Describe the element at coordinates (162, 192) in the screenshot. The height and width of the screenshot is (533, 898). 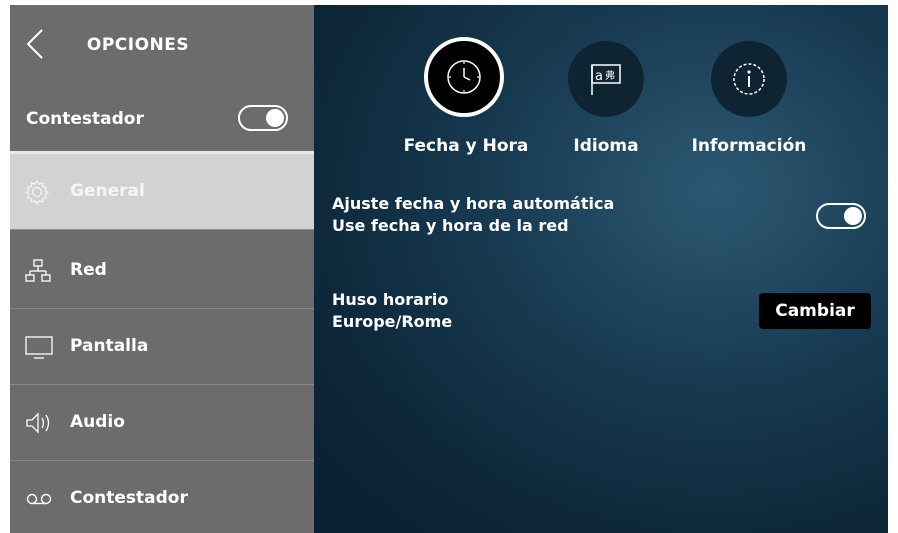
I see `sidebar-item-general: General` at that location.